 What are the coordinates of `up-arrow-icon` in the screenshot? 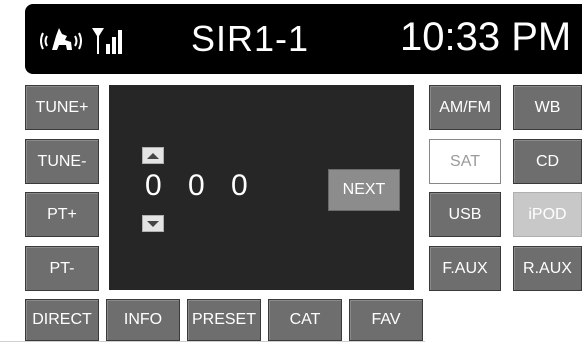 It's located at (153, 155).